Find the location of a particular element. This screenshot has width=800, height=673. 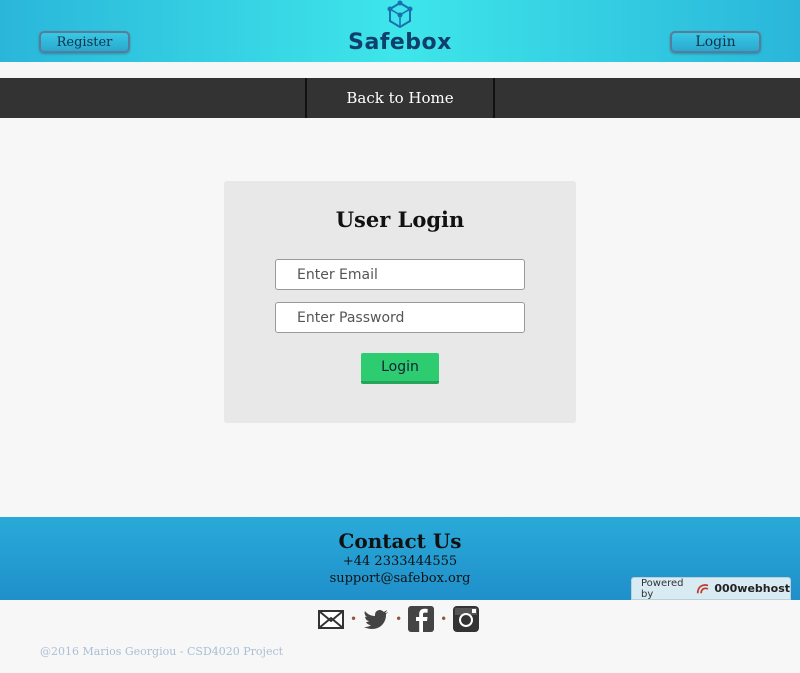

register-button: Register is located at coordinates (84, 42).